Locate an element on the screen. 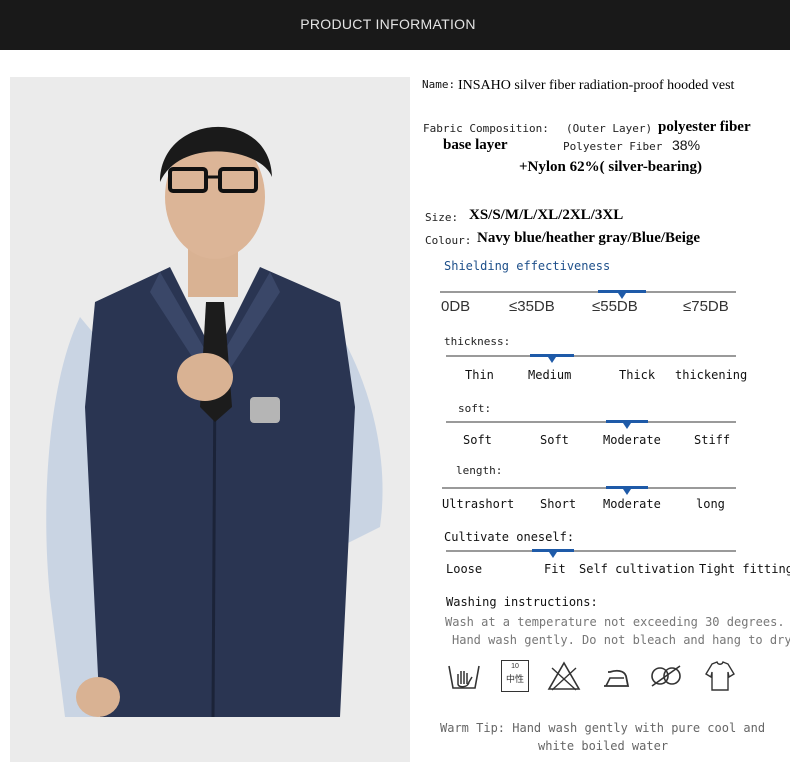 Image resolution: width=790 pixels, height=762 pixels. shielding-option: ≤35DB is located at coordinates (532, 306).